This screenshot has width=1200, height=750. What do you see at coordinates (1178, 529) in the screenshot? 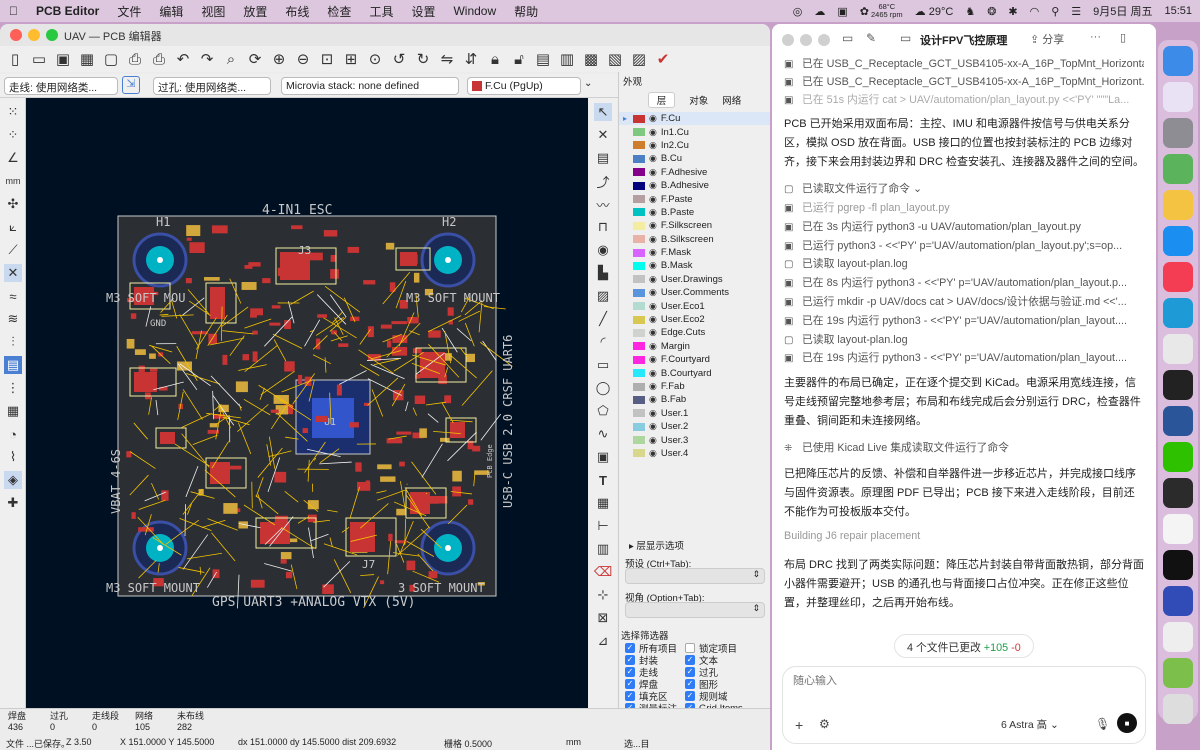
I see `chatgpt-icon` at bounding box center [1178, 529].